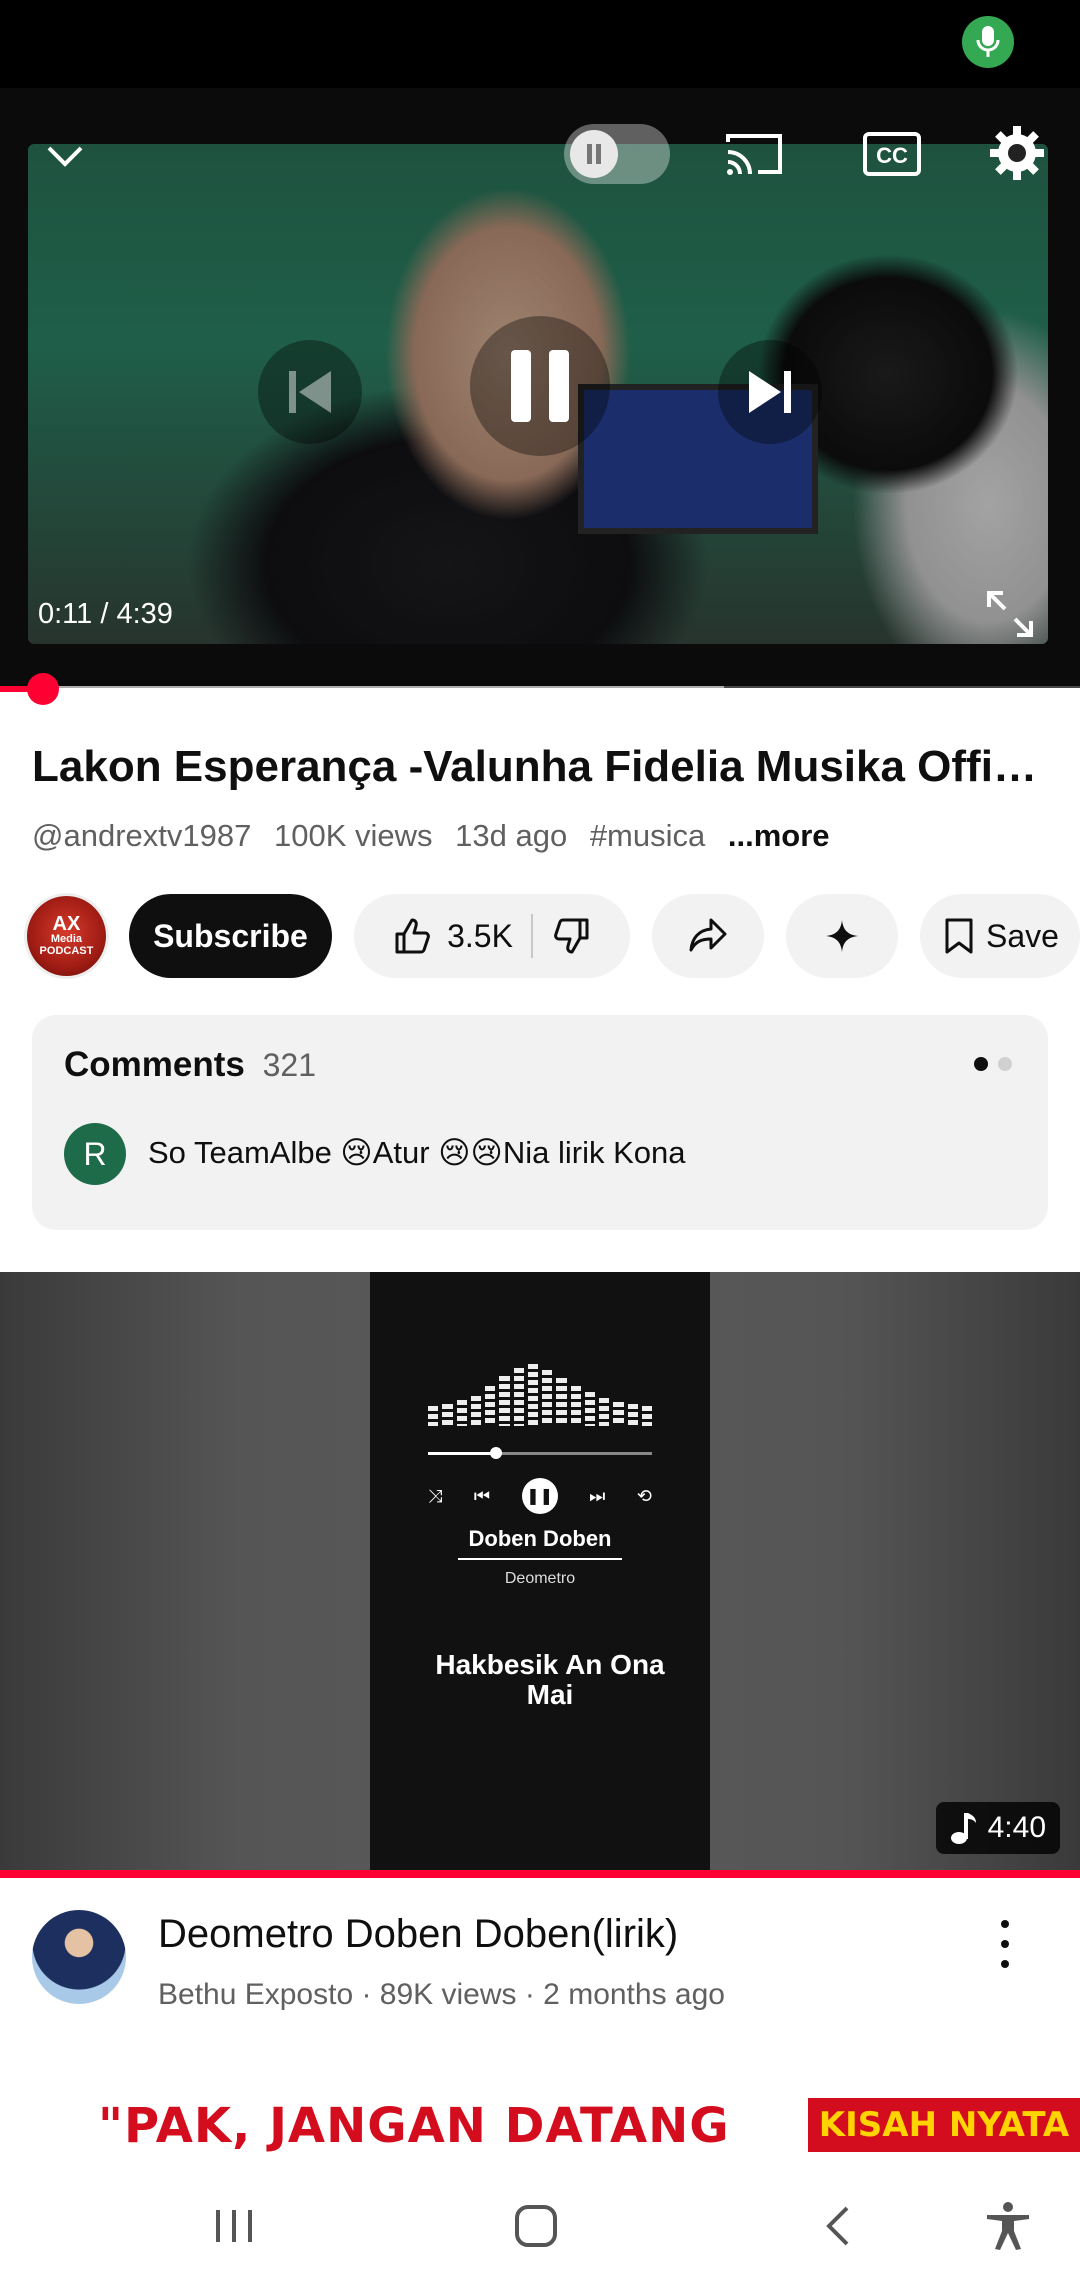 Image resolution: width=1080 pixels, height=2280 pixels. What do you see at coordinates (1016, 1827) in the screenshot?
I see `duration-text: 4:40` at bounding box center [1016, 1827].